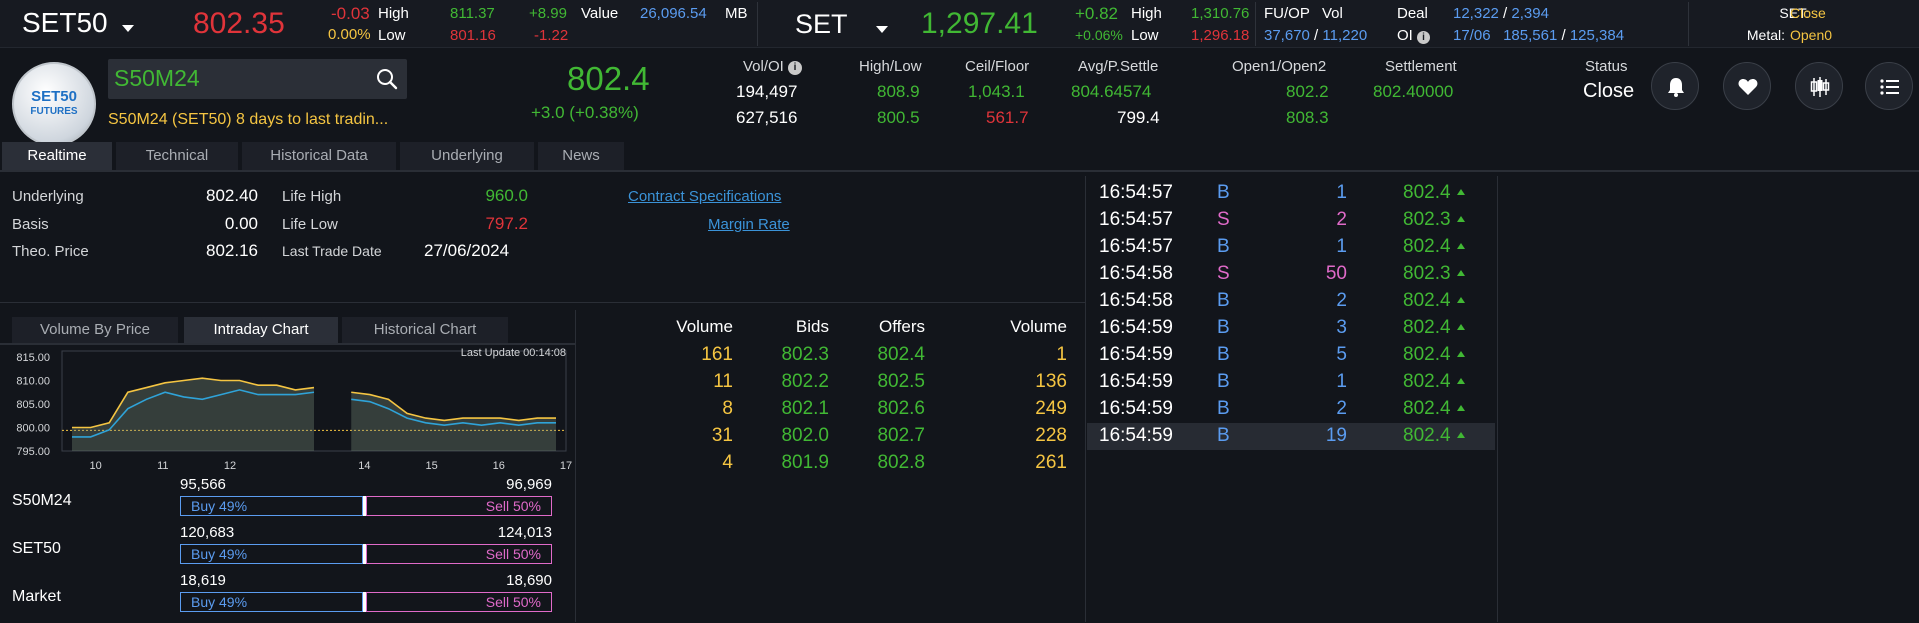 The width and height of the screenshot is (1919, 623). I want to click on heart-icon, so click(1748, 87).